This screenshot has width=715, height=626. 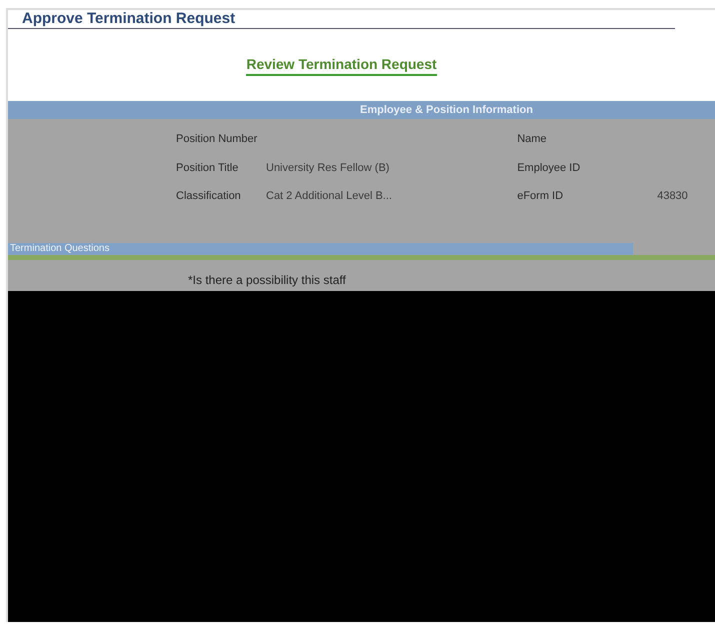 I want to click on field-label: Position Number, so click(x=217, y=139).